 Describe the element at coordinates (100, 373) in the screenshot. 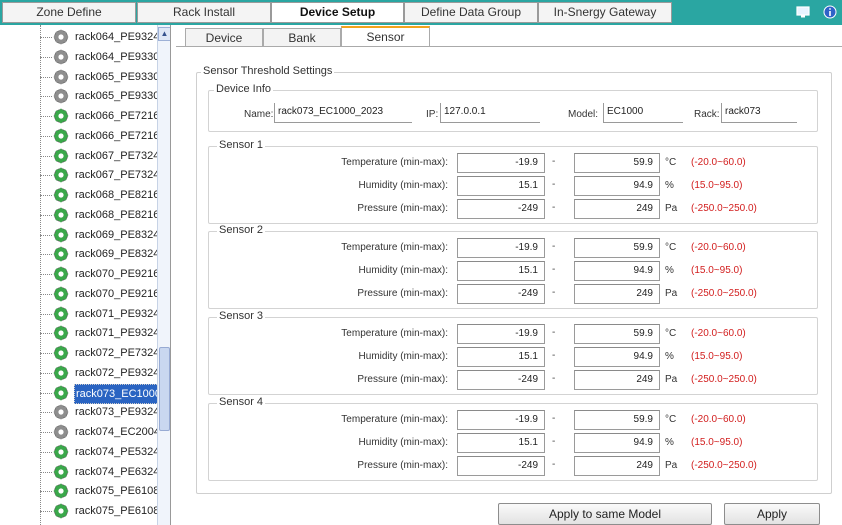

I see `tree-node: rack072_PE9324` at that location.